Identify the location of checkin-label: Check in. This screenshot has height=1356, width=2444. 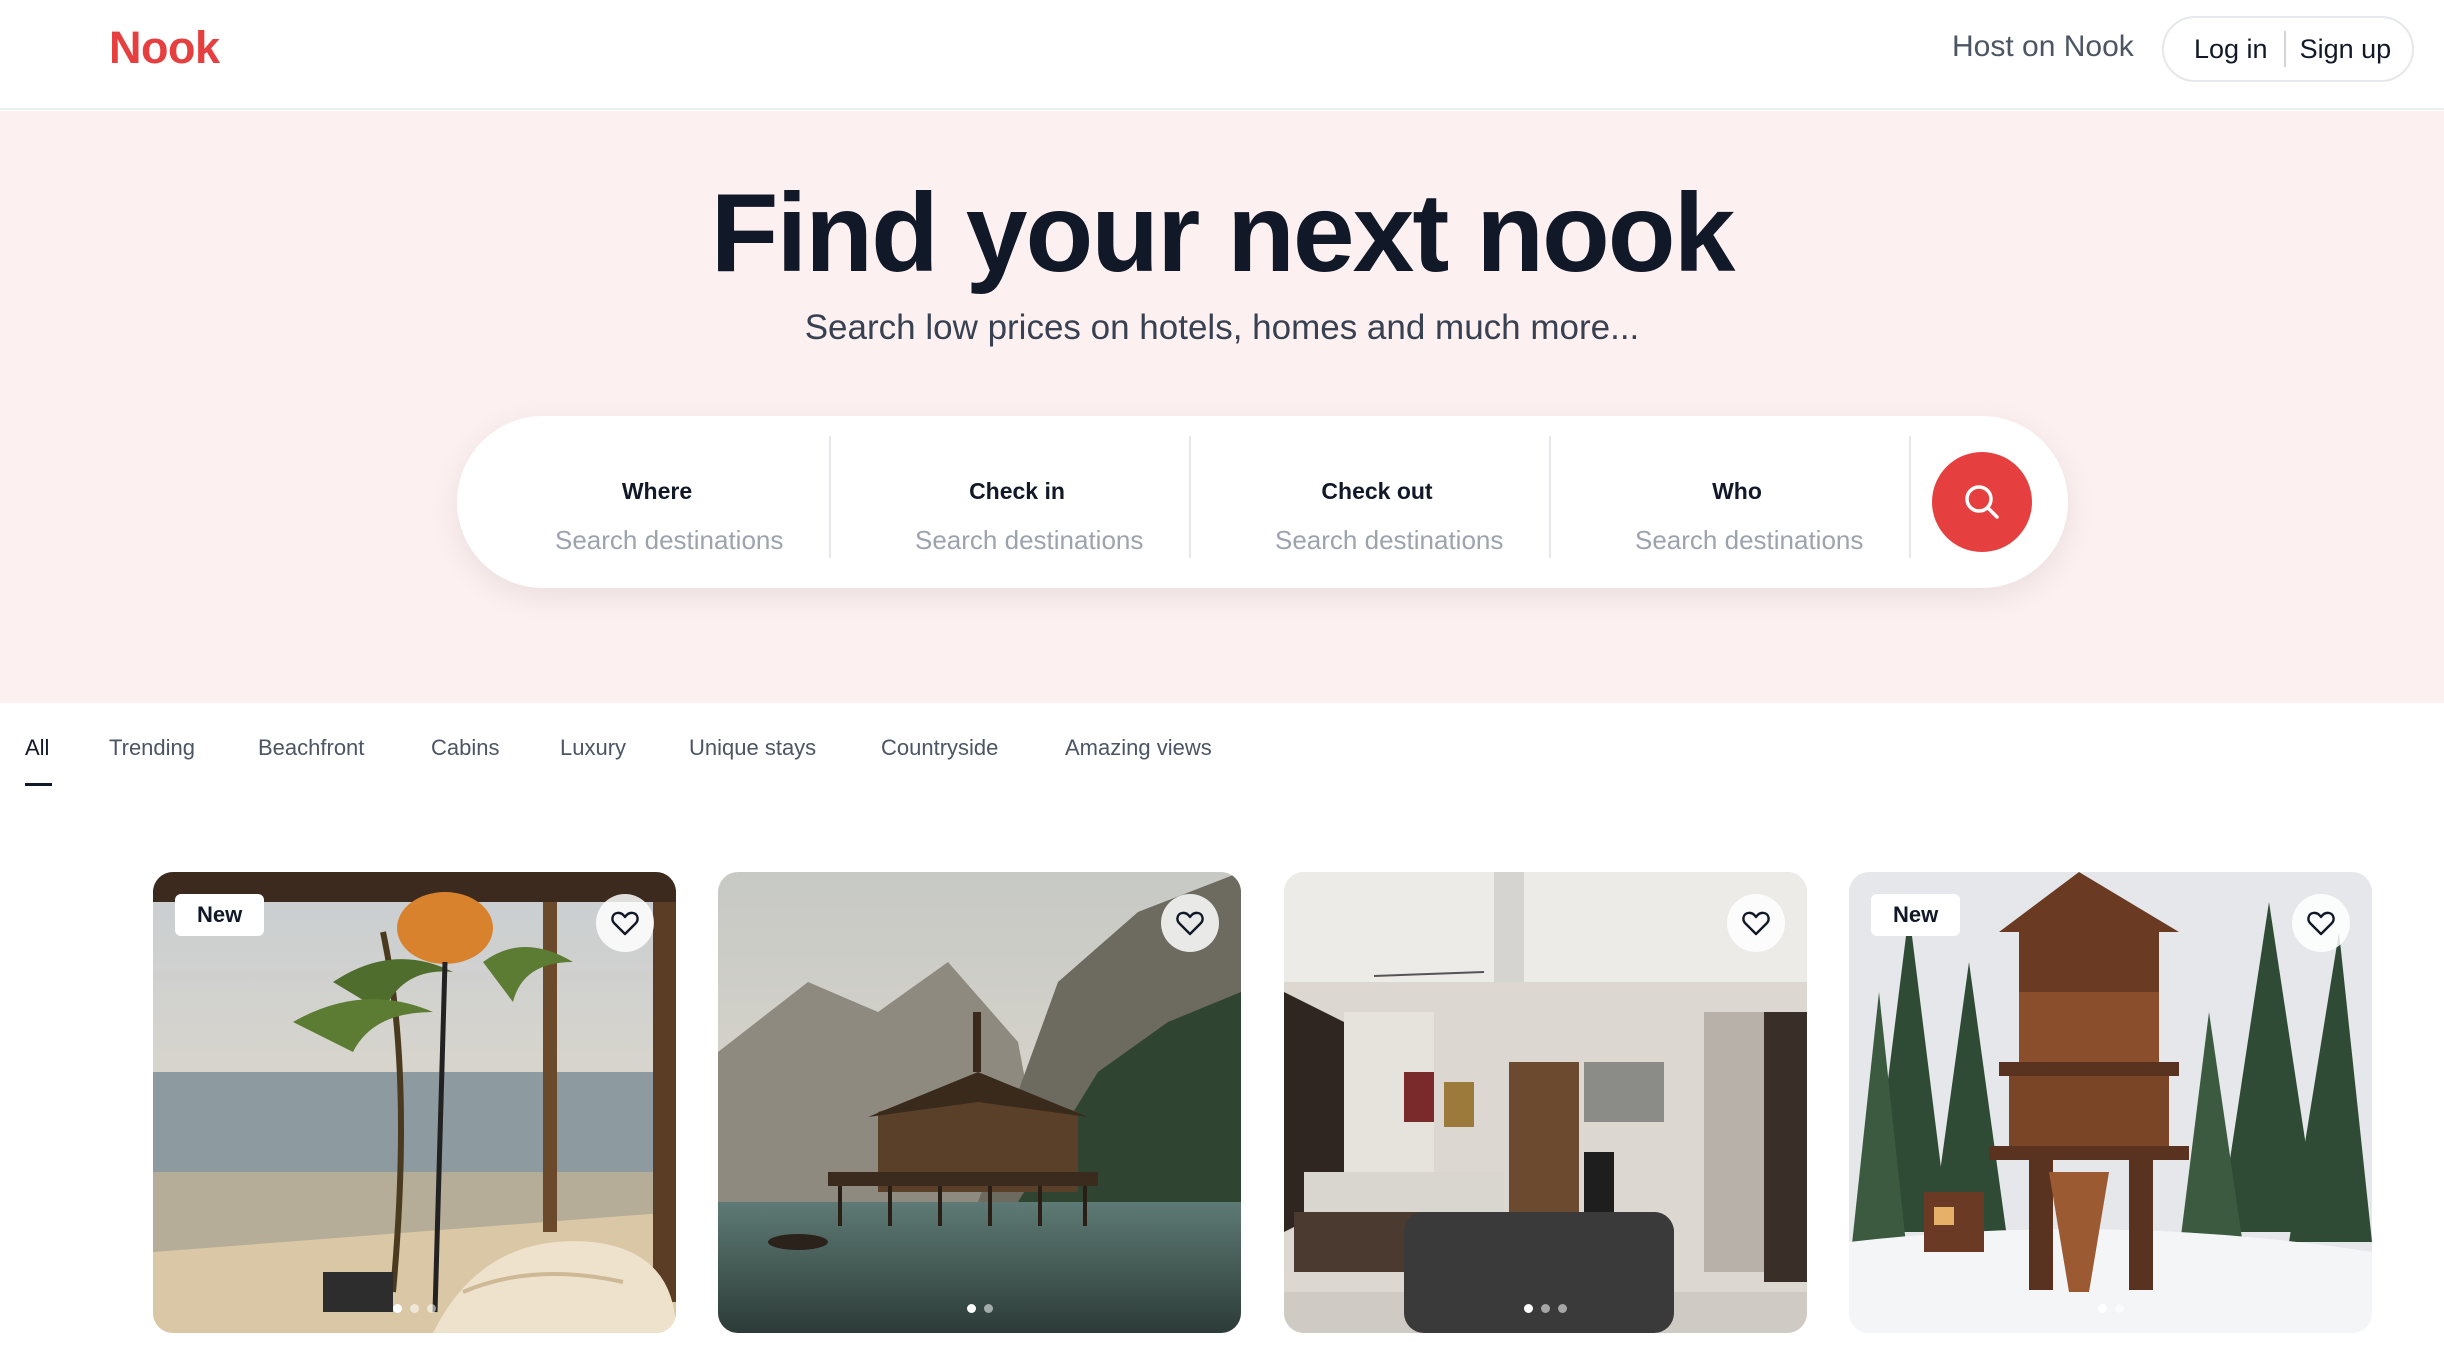
(1017, 491).